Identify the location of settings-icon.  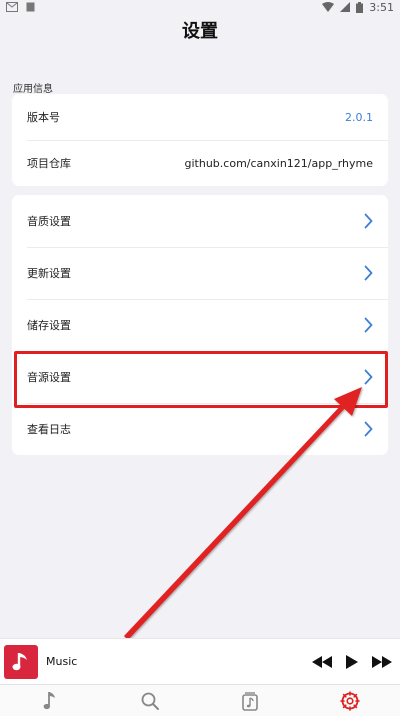
(350, 700).